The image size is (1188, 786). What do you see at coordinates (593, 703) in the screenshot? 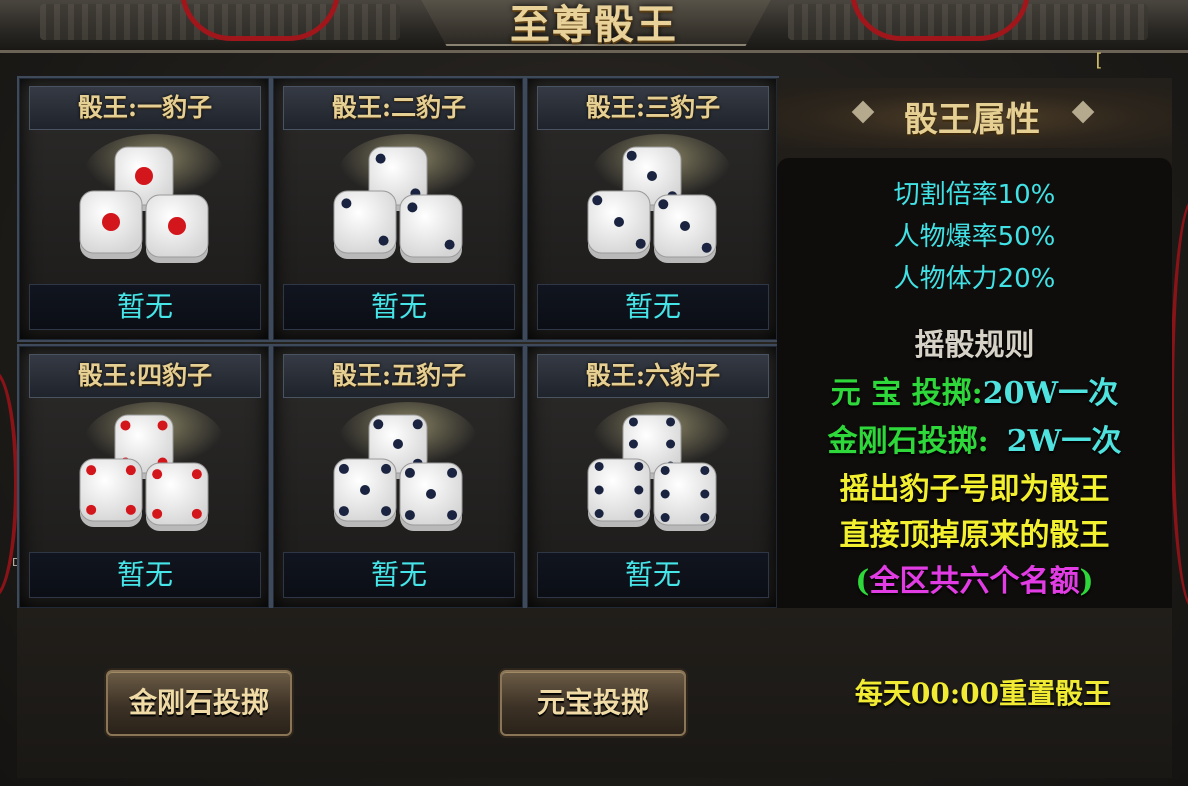
I see `yuanbao-roll-button: 元宝投掷` at bounding box center [593, 703].